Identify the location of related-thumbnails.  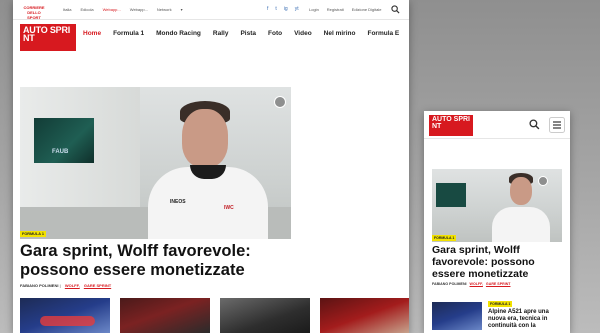
(214, 315).